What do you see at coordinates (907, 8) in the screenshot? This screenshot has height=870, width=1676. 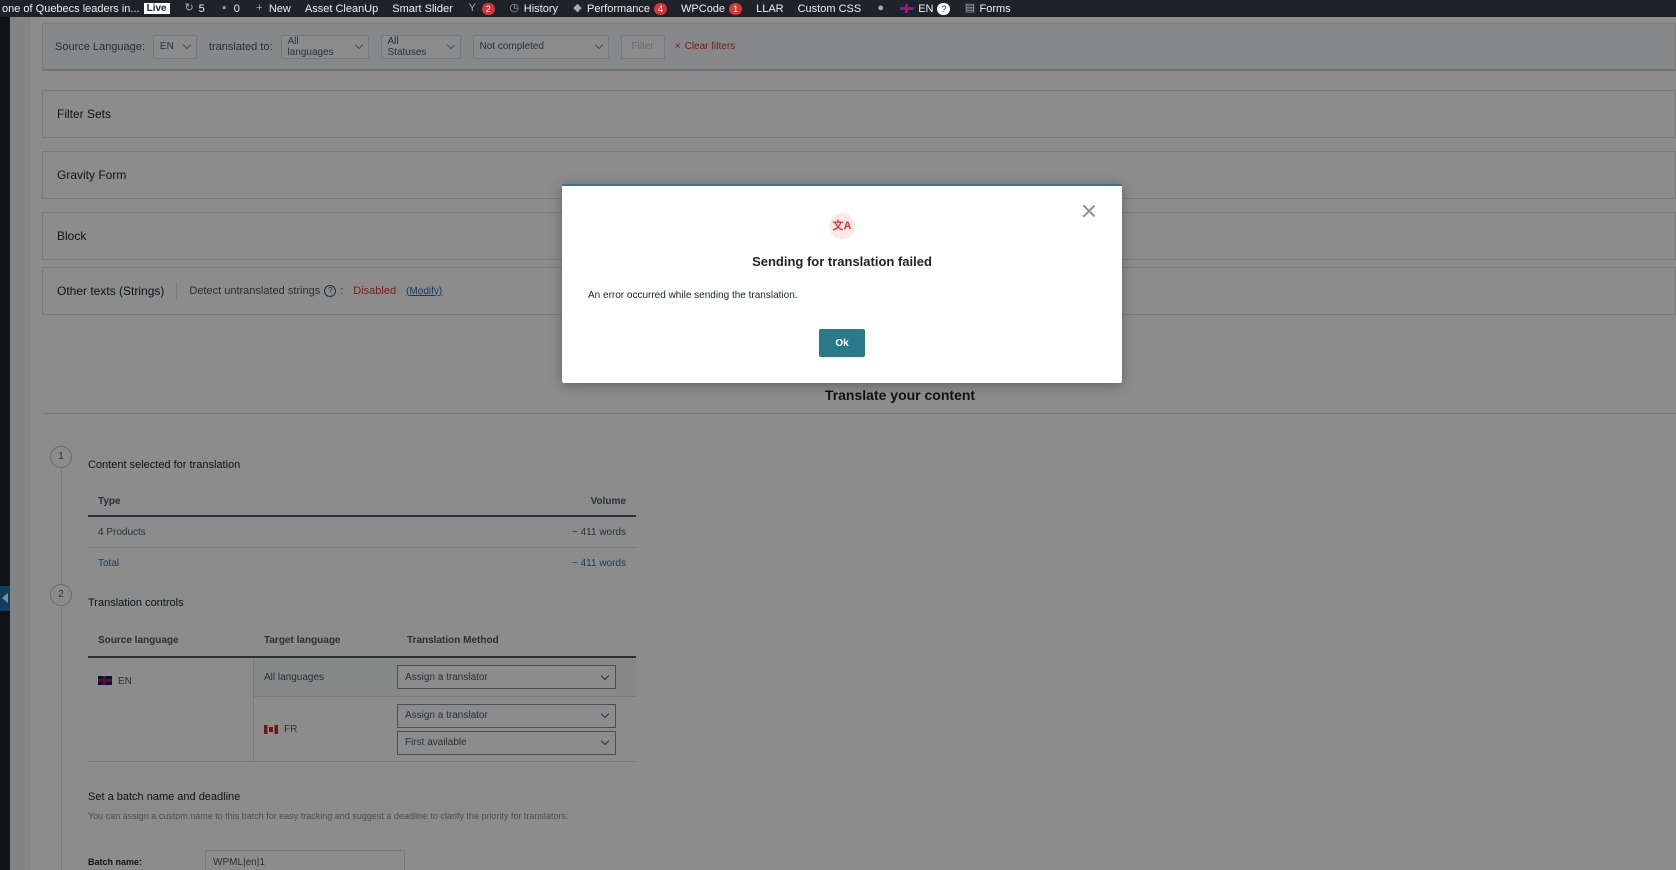 I see `uk-flag-icon` at bounding box center [907, 8].